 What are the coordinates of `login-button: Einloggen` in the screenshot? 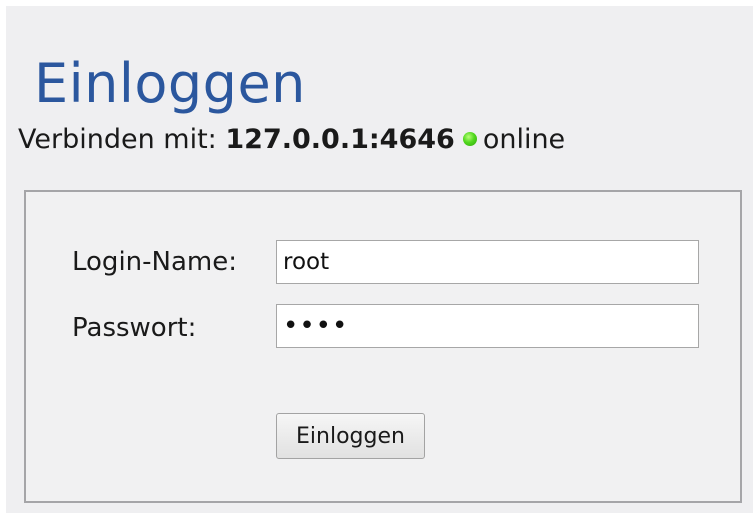 It's located at (350, 436).